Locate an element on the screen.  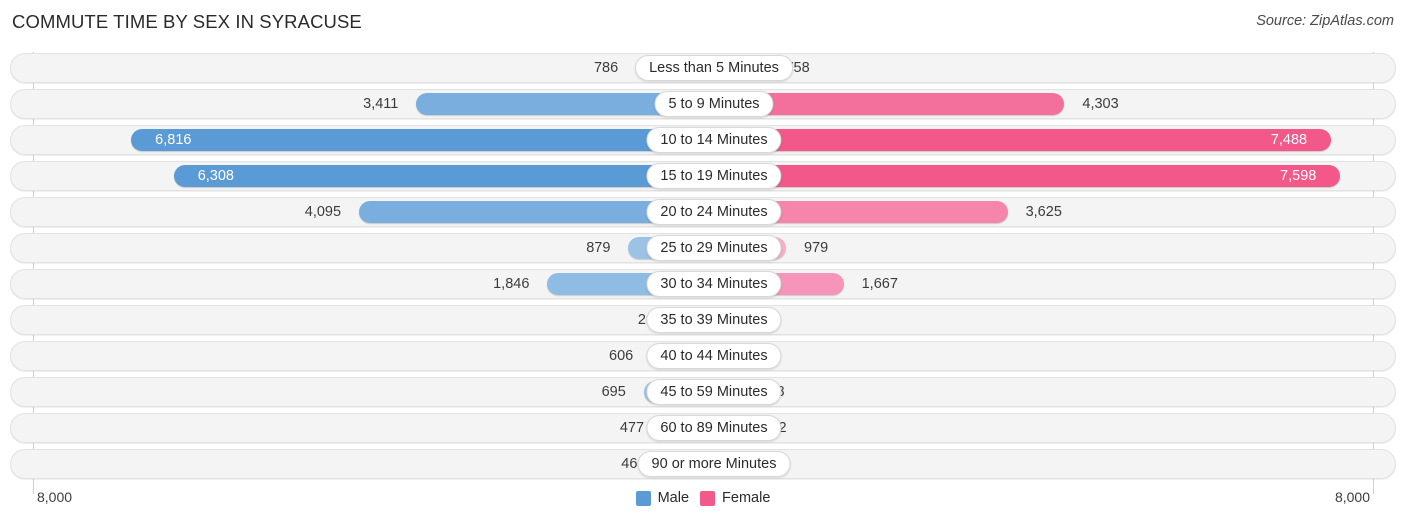
bar-value-male: 6,816 is located at coordinates (173, 140).